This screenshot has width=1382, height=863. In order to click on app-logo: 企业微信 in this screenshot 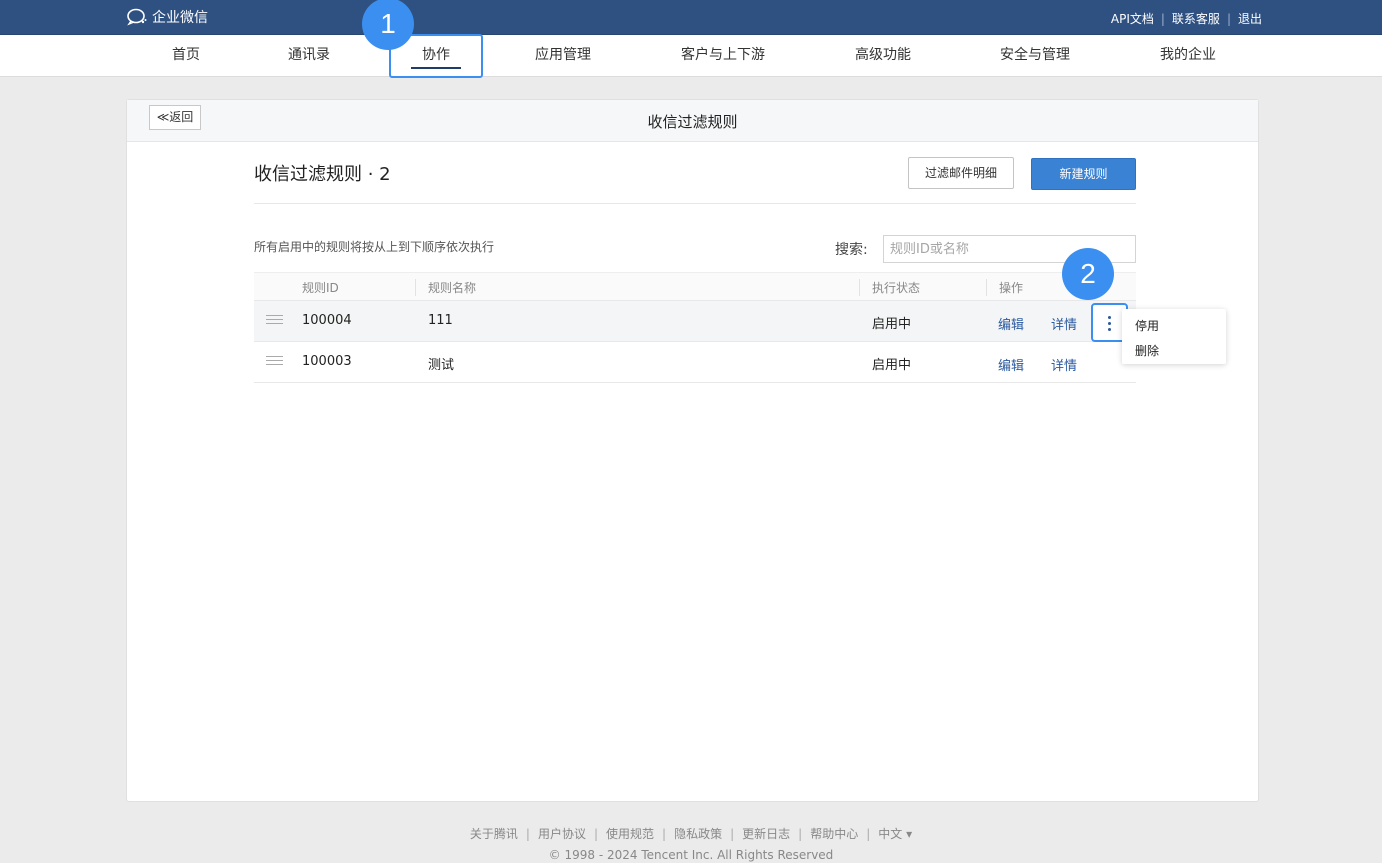, I will do `click(167, 17)`.